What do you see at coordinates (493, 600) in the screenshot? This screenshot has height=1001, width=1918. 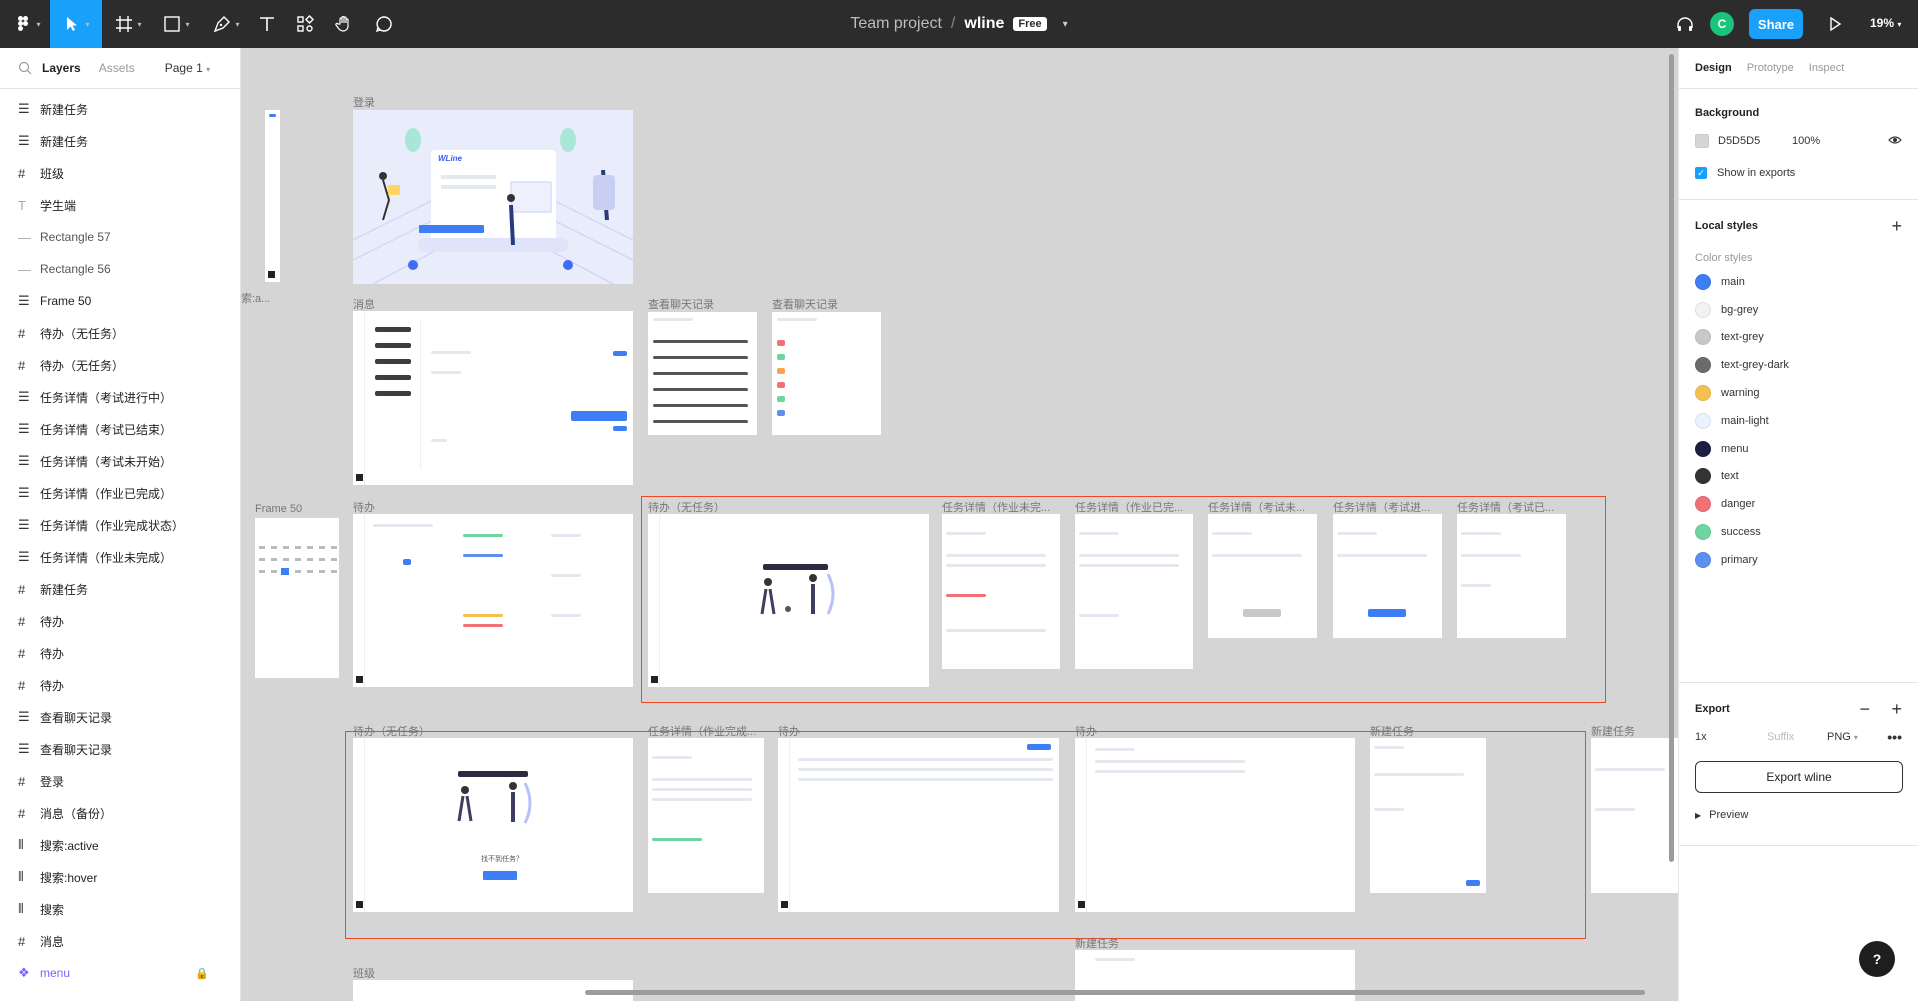 I see `frame-todo` at bounding box center [493, 600].